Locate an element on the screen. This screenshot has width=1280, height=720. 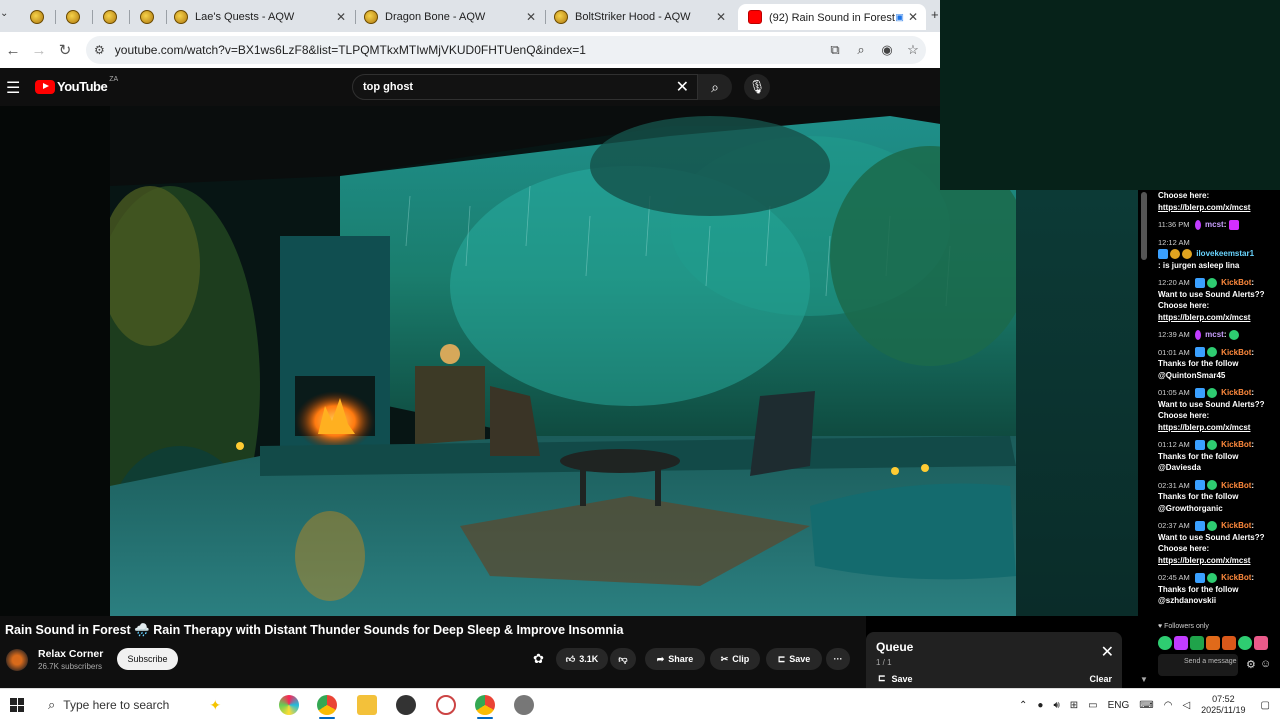
browser-tab-active: (92) Rain Sound in Forest 🌧 ▣ ✕ is located at coordinates (832, 17).